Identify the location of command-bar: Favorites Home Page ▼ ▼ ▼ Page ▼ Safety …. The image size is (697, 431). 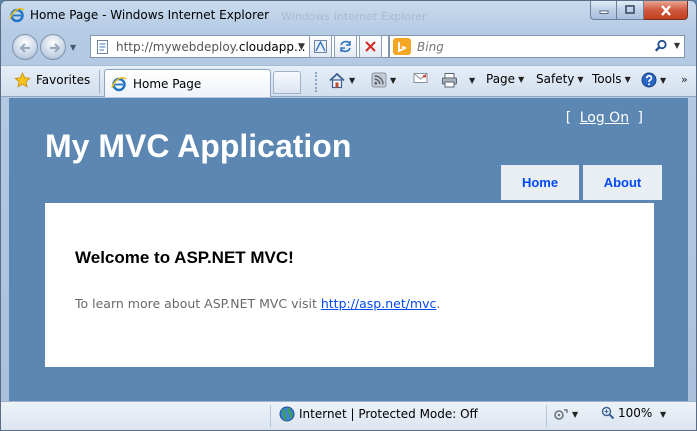
(348, 81).